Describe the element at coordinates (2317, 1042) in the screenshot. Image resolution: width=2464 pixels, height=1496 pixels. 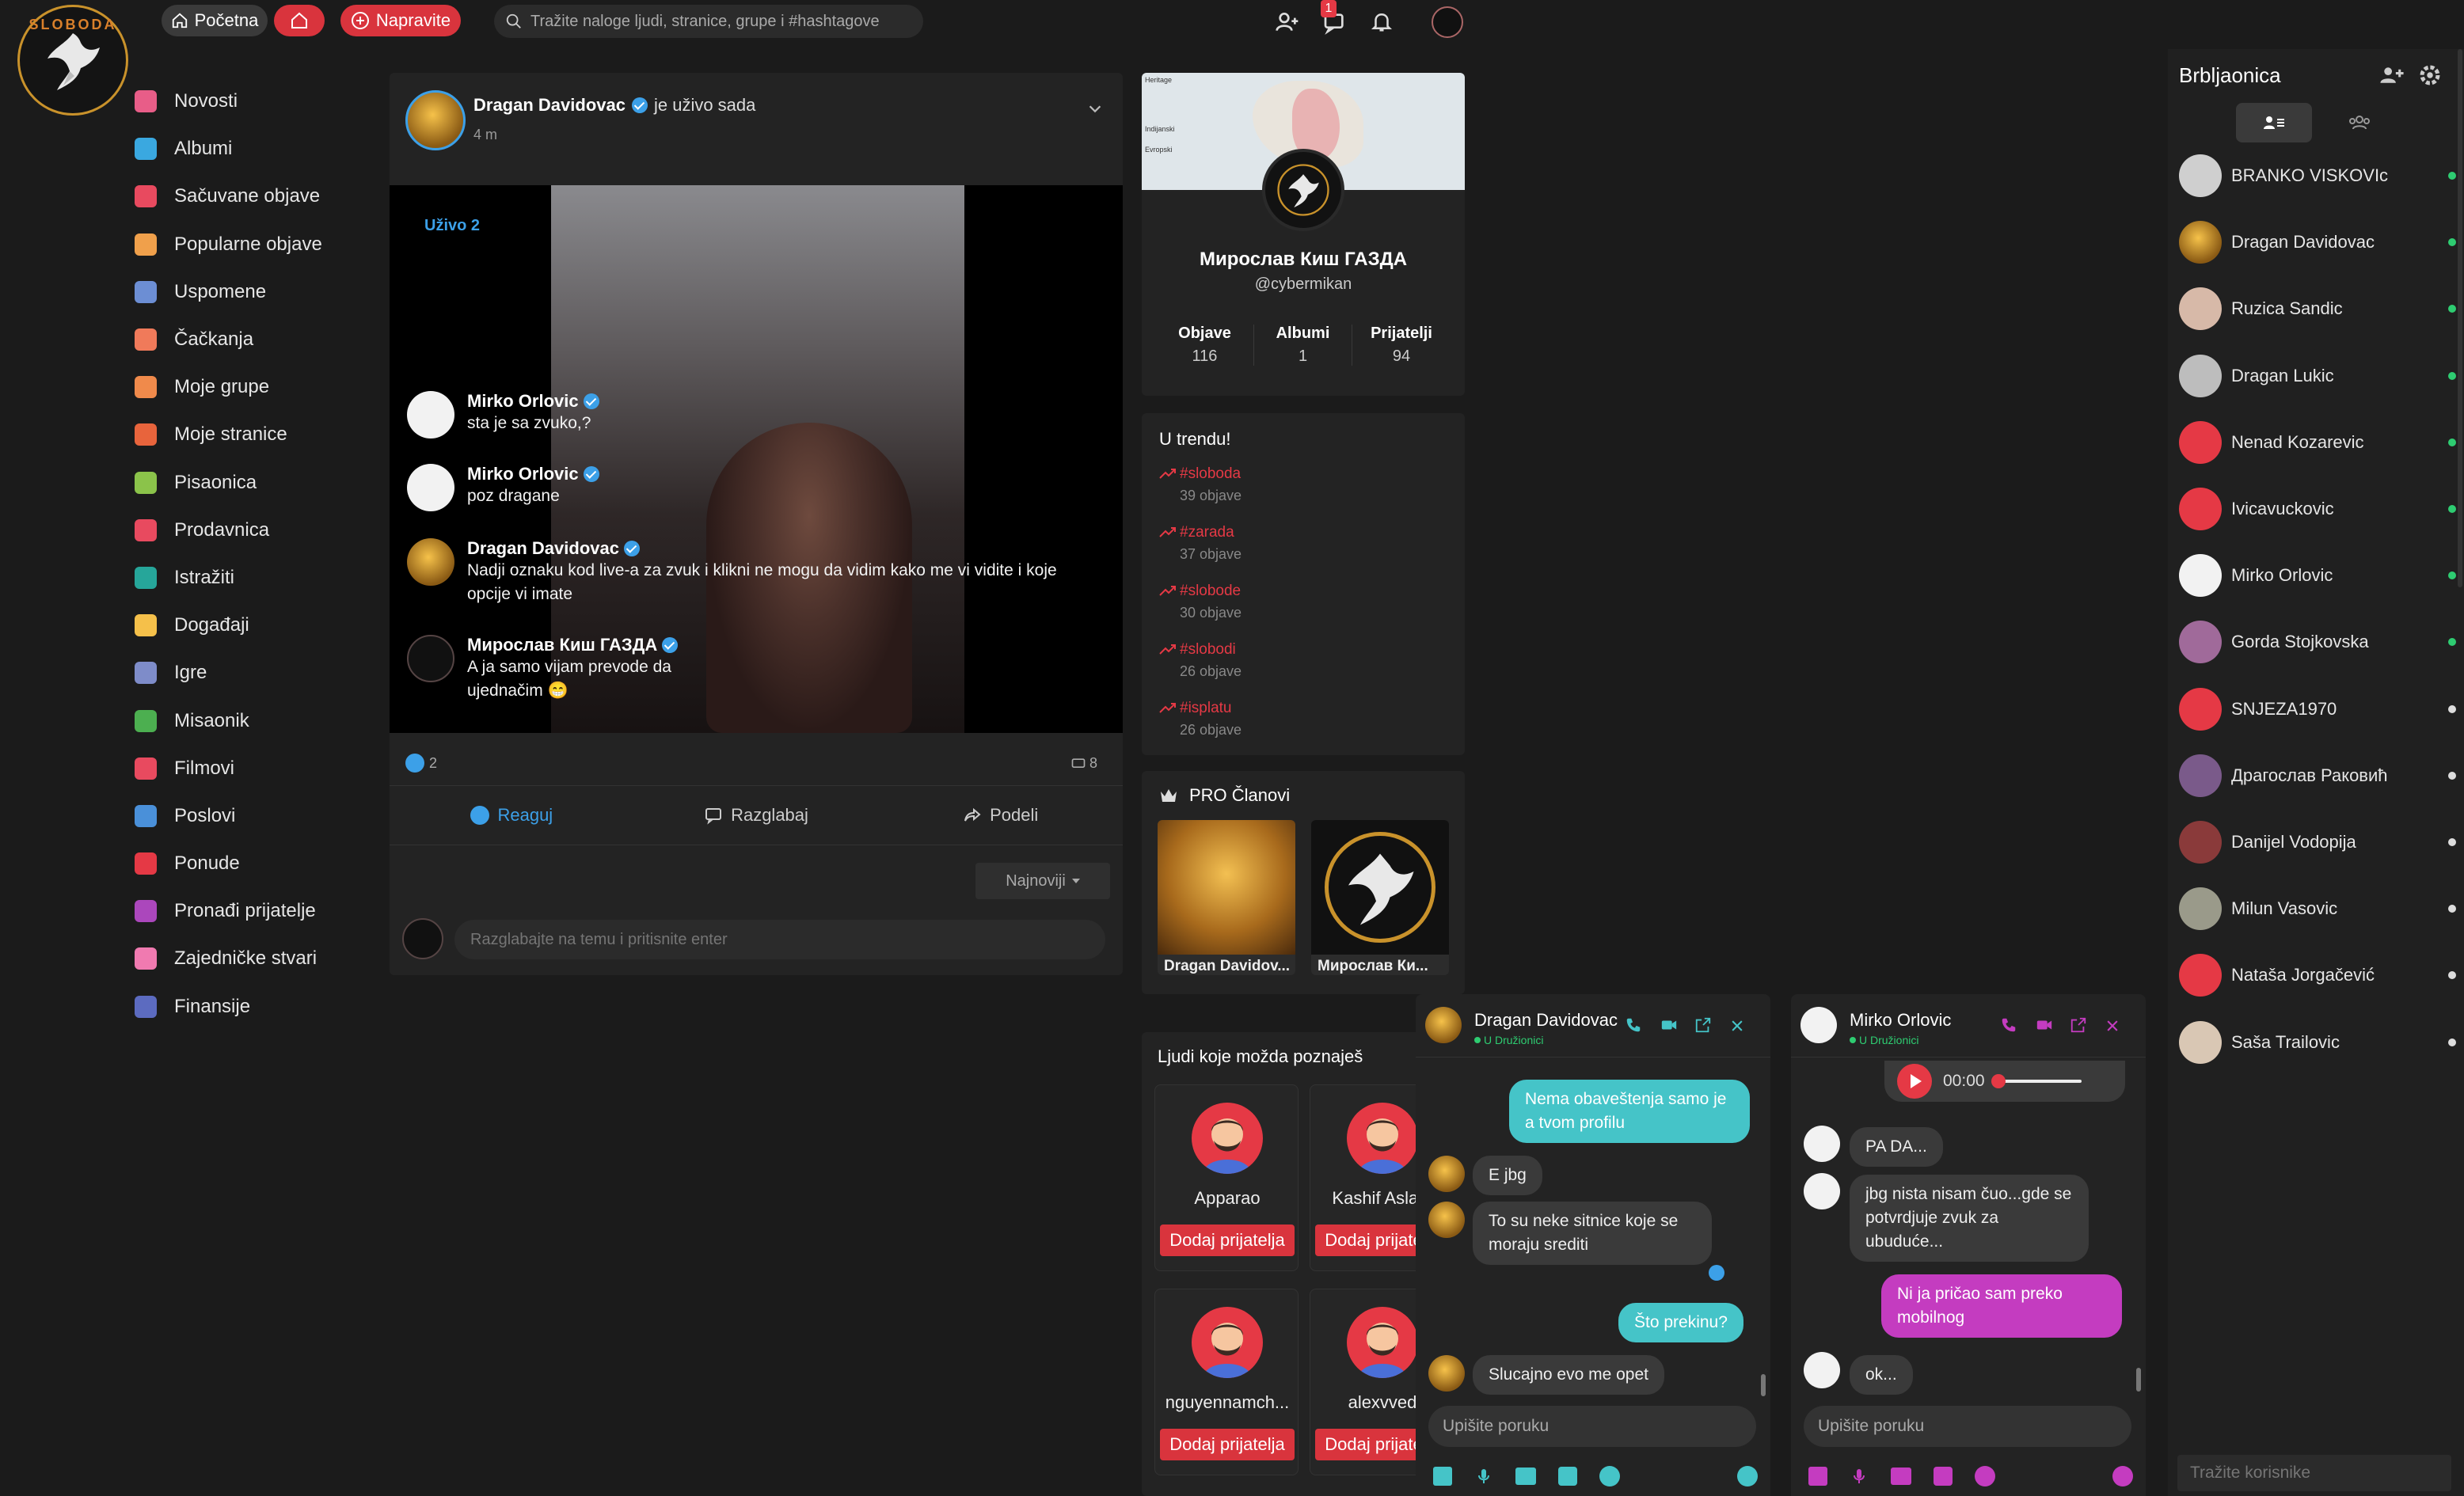
I see `chat-contact: Saša Trailovic` at that location.